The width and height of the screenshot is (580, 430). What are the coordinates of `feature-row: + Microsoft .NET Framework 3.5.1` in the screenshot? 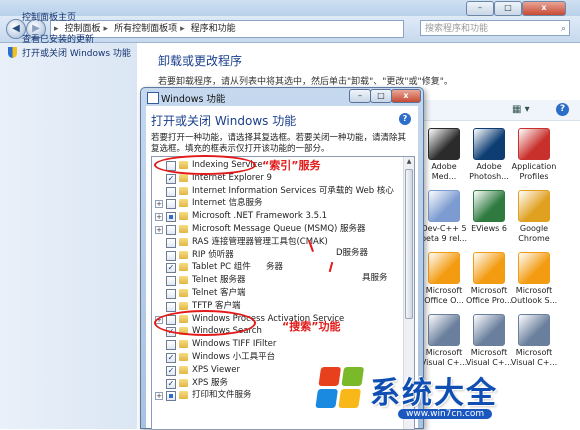 It's located at (277, 217).